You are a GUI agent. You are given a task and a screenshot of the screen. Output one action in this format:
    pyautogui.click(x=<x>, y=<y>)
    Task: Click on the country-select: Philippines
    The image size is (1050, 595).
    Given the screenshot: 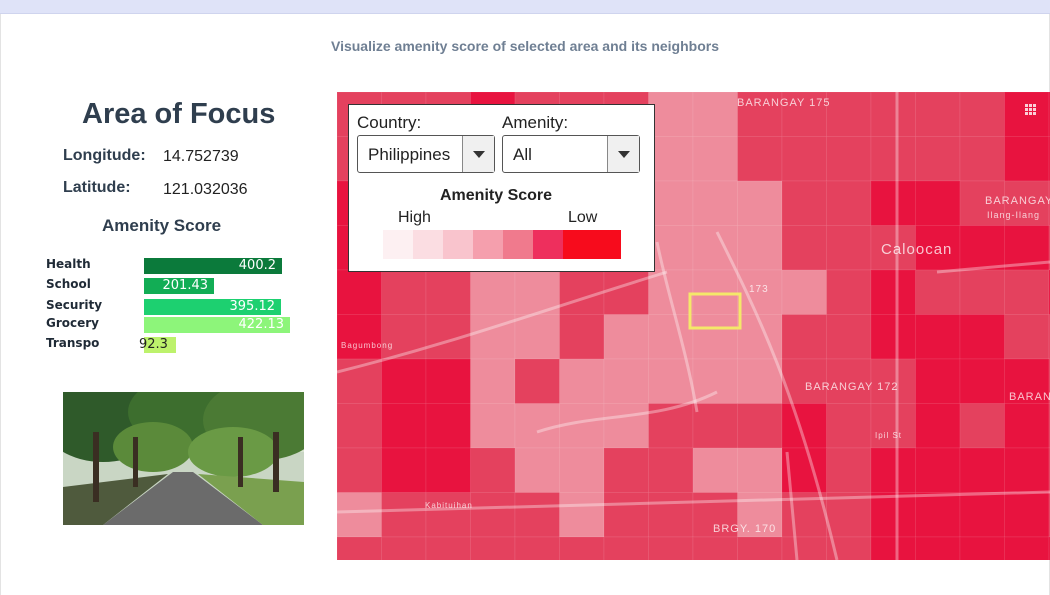 What is the action you would take?
    pyautogui.click(x=426, y=154)
    